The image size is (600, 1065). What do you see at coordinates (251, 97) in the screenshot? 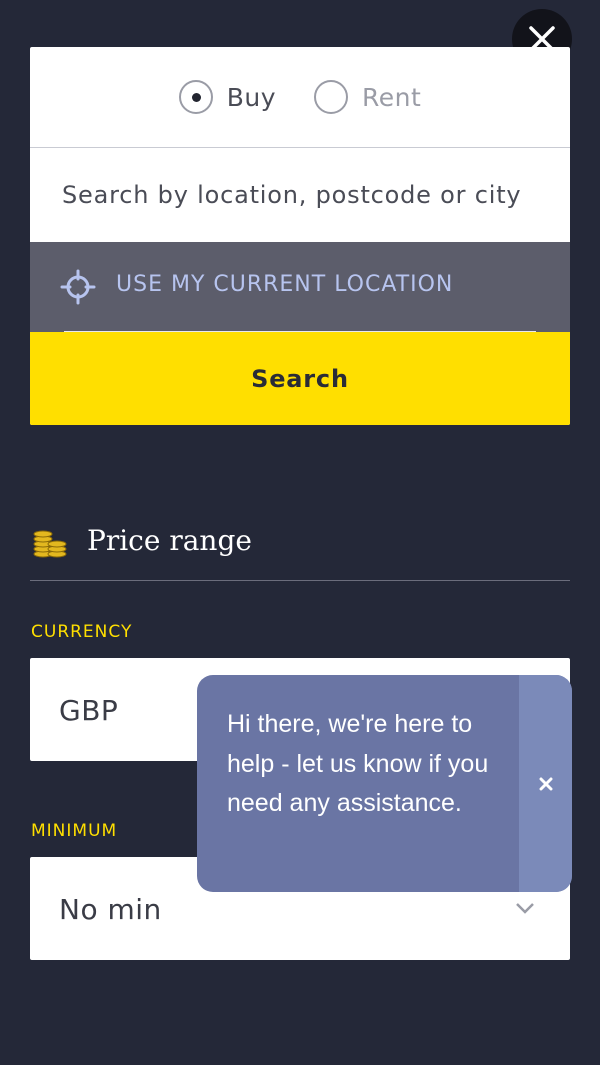
I see `buy-radio-label: Buy` at bounding box center [251, 97].